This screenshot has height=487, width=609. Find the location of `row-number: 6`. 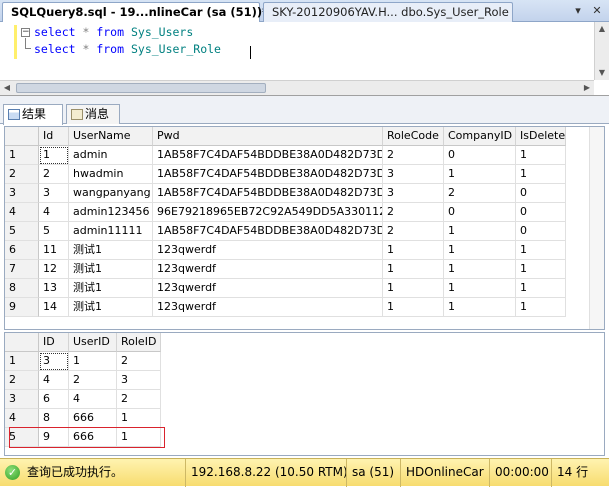

row-number: 6 is located at coordinates (22, 250).